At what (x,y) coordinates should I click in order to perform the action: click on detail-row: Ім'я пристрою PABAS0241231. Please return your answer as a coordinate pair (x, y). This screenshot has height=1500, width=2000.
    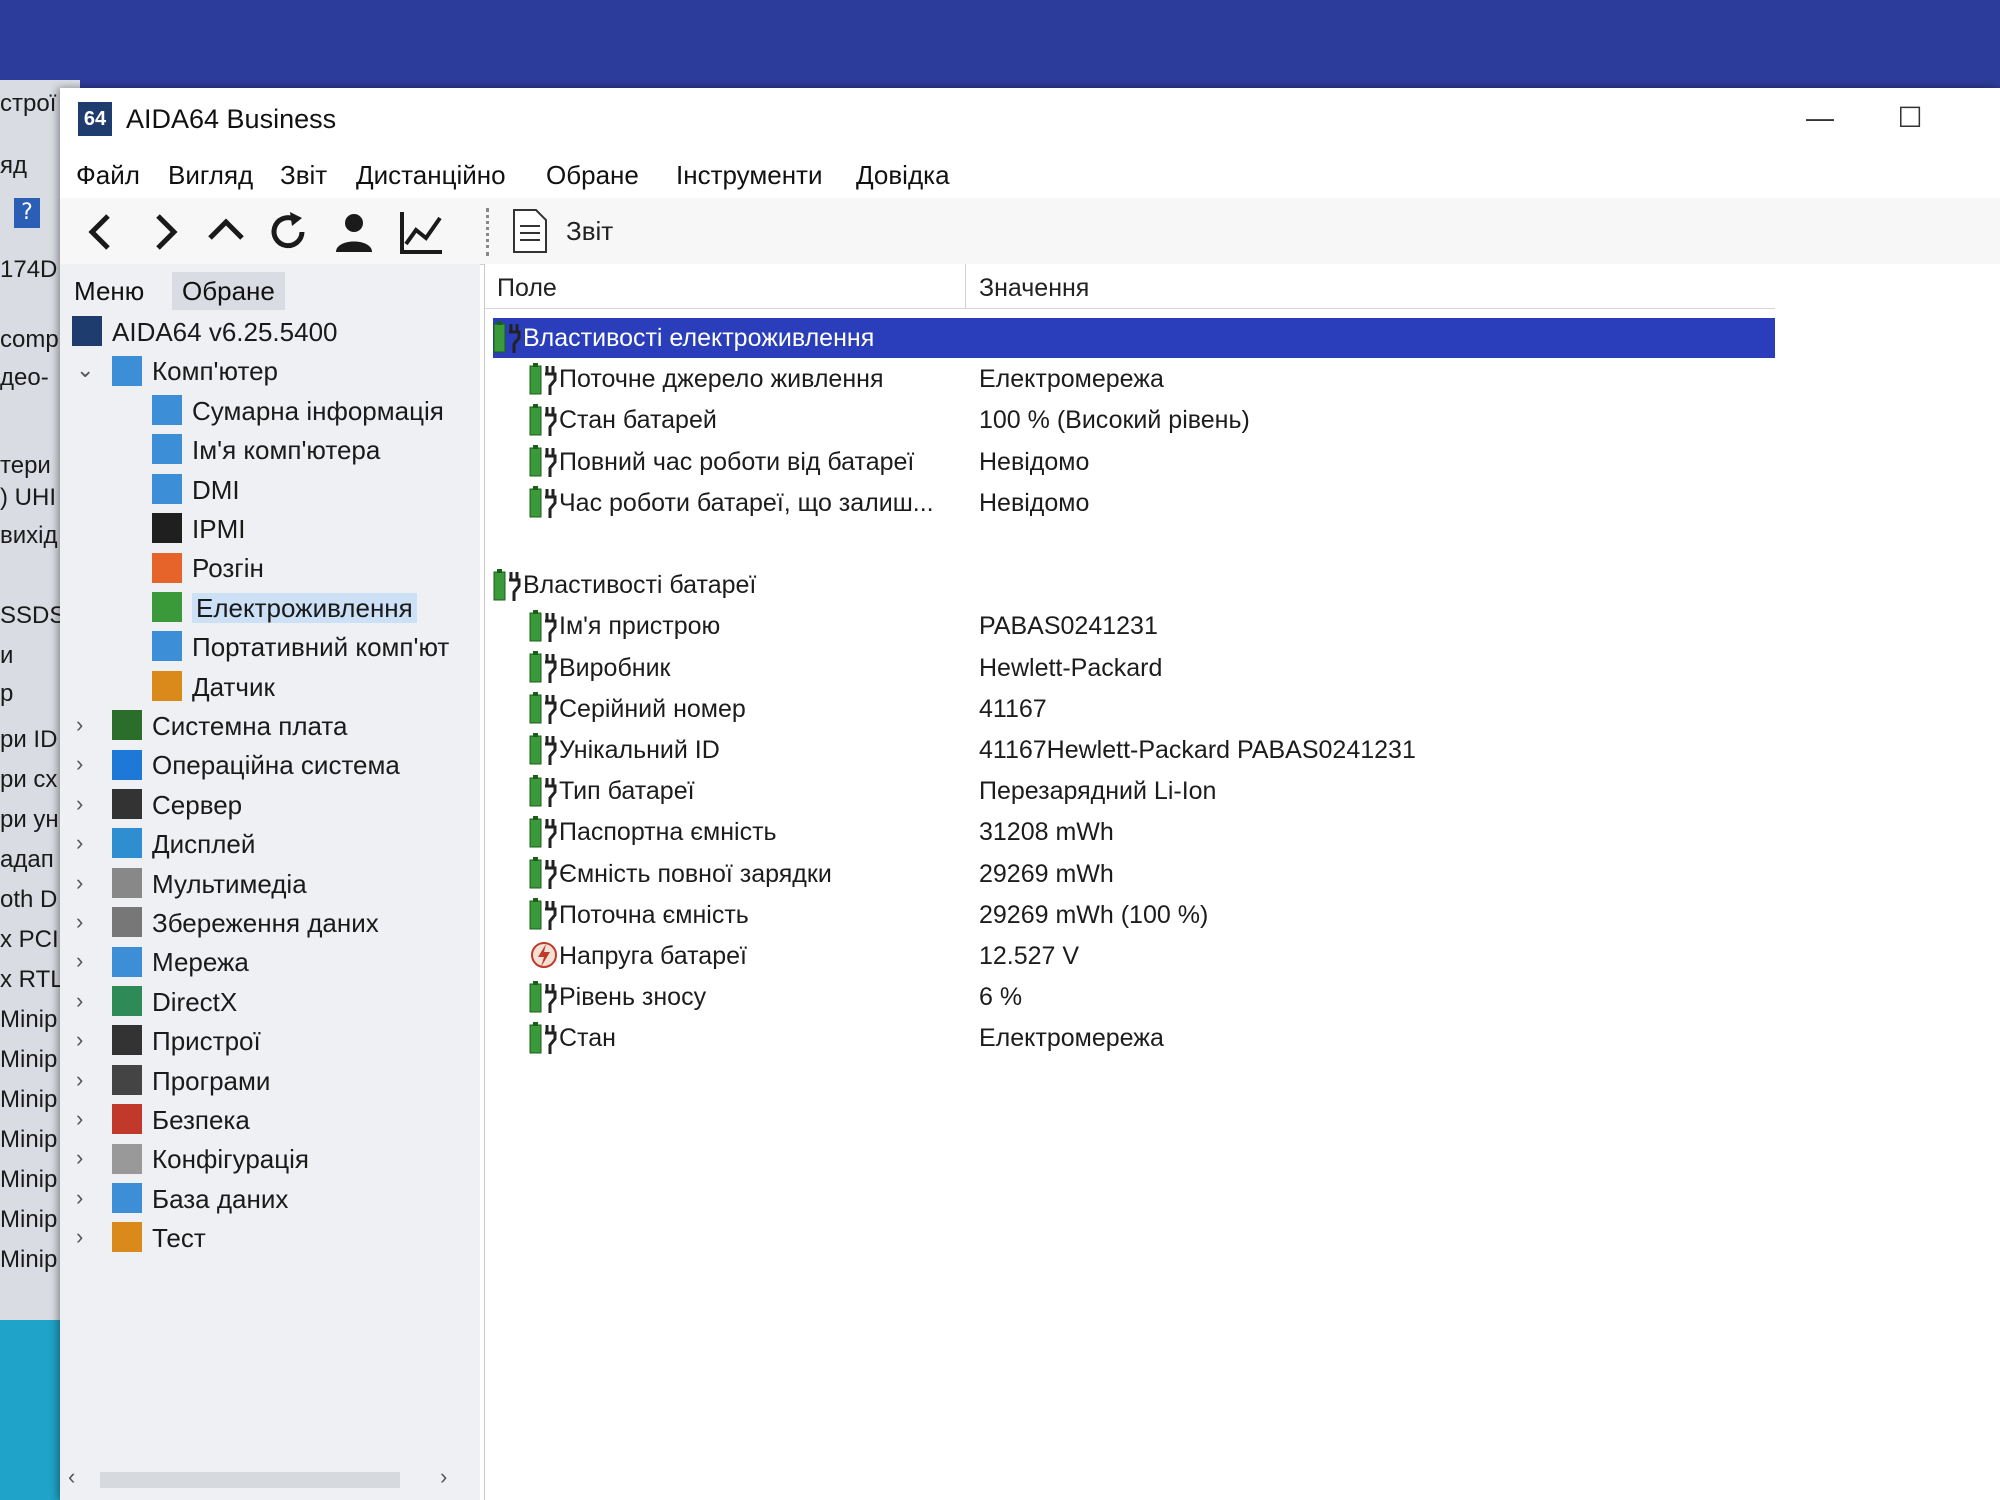
    Looking at the image, I should click on (1149, 626).